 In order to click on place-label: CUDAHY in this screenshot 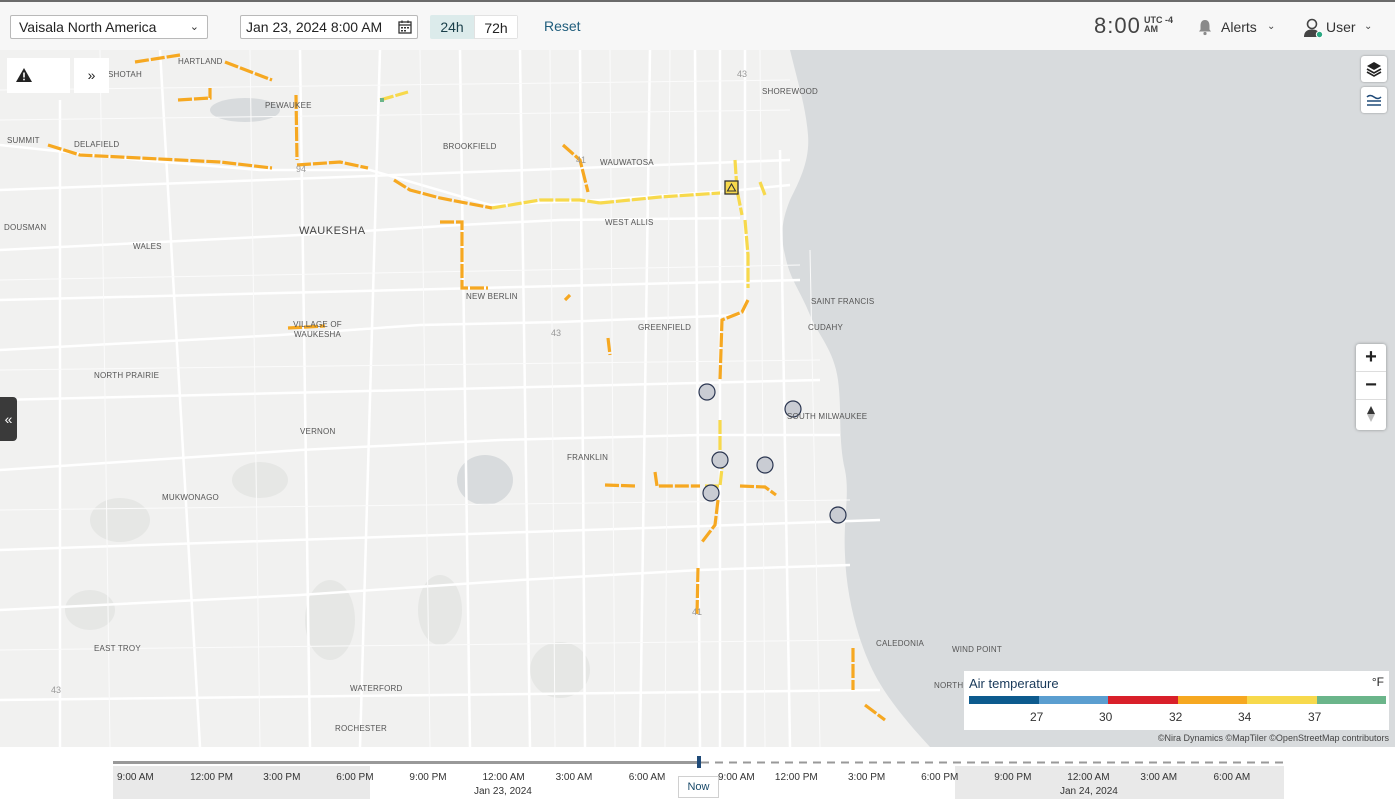, I will do `click(825, 327)`.